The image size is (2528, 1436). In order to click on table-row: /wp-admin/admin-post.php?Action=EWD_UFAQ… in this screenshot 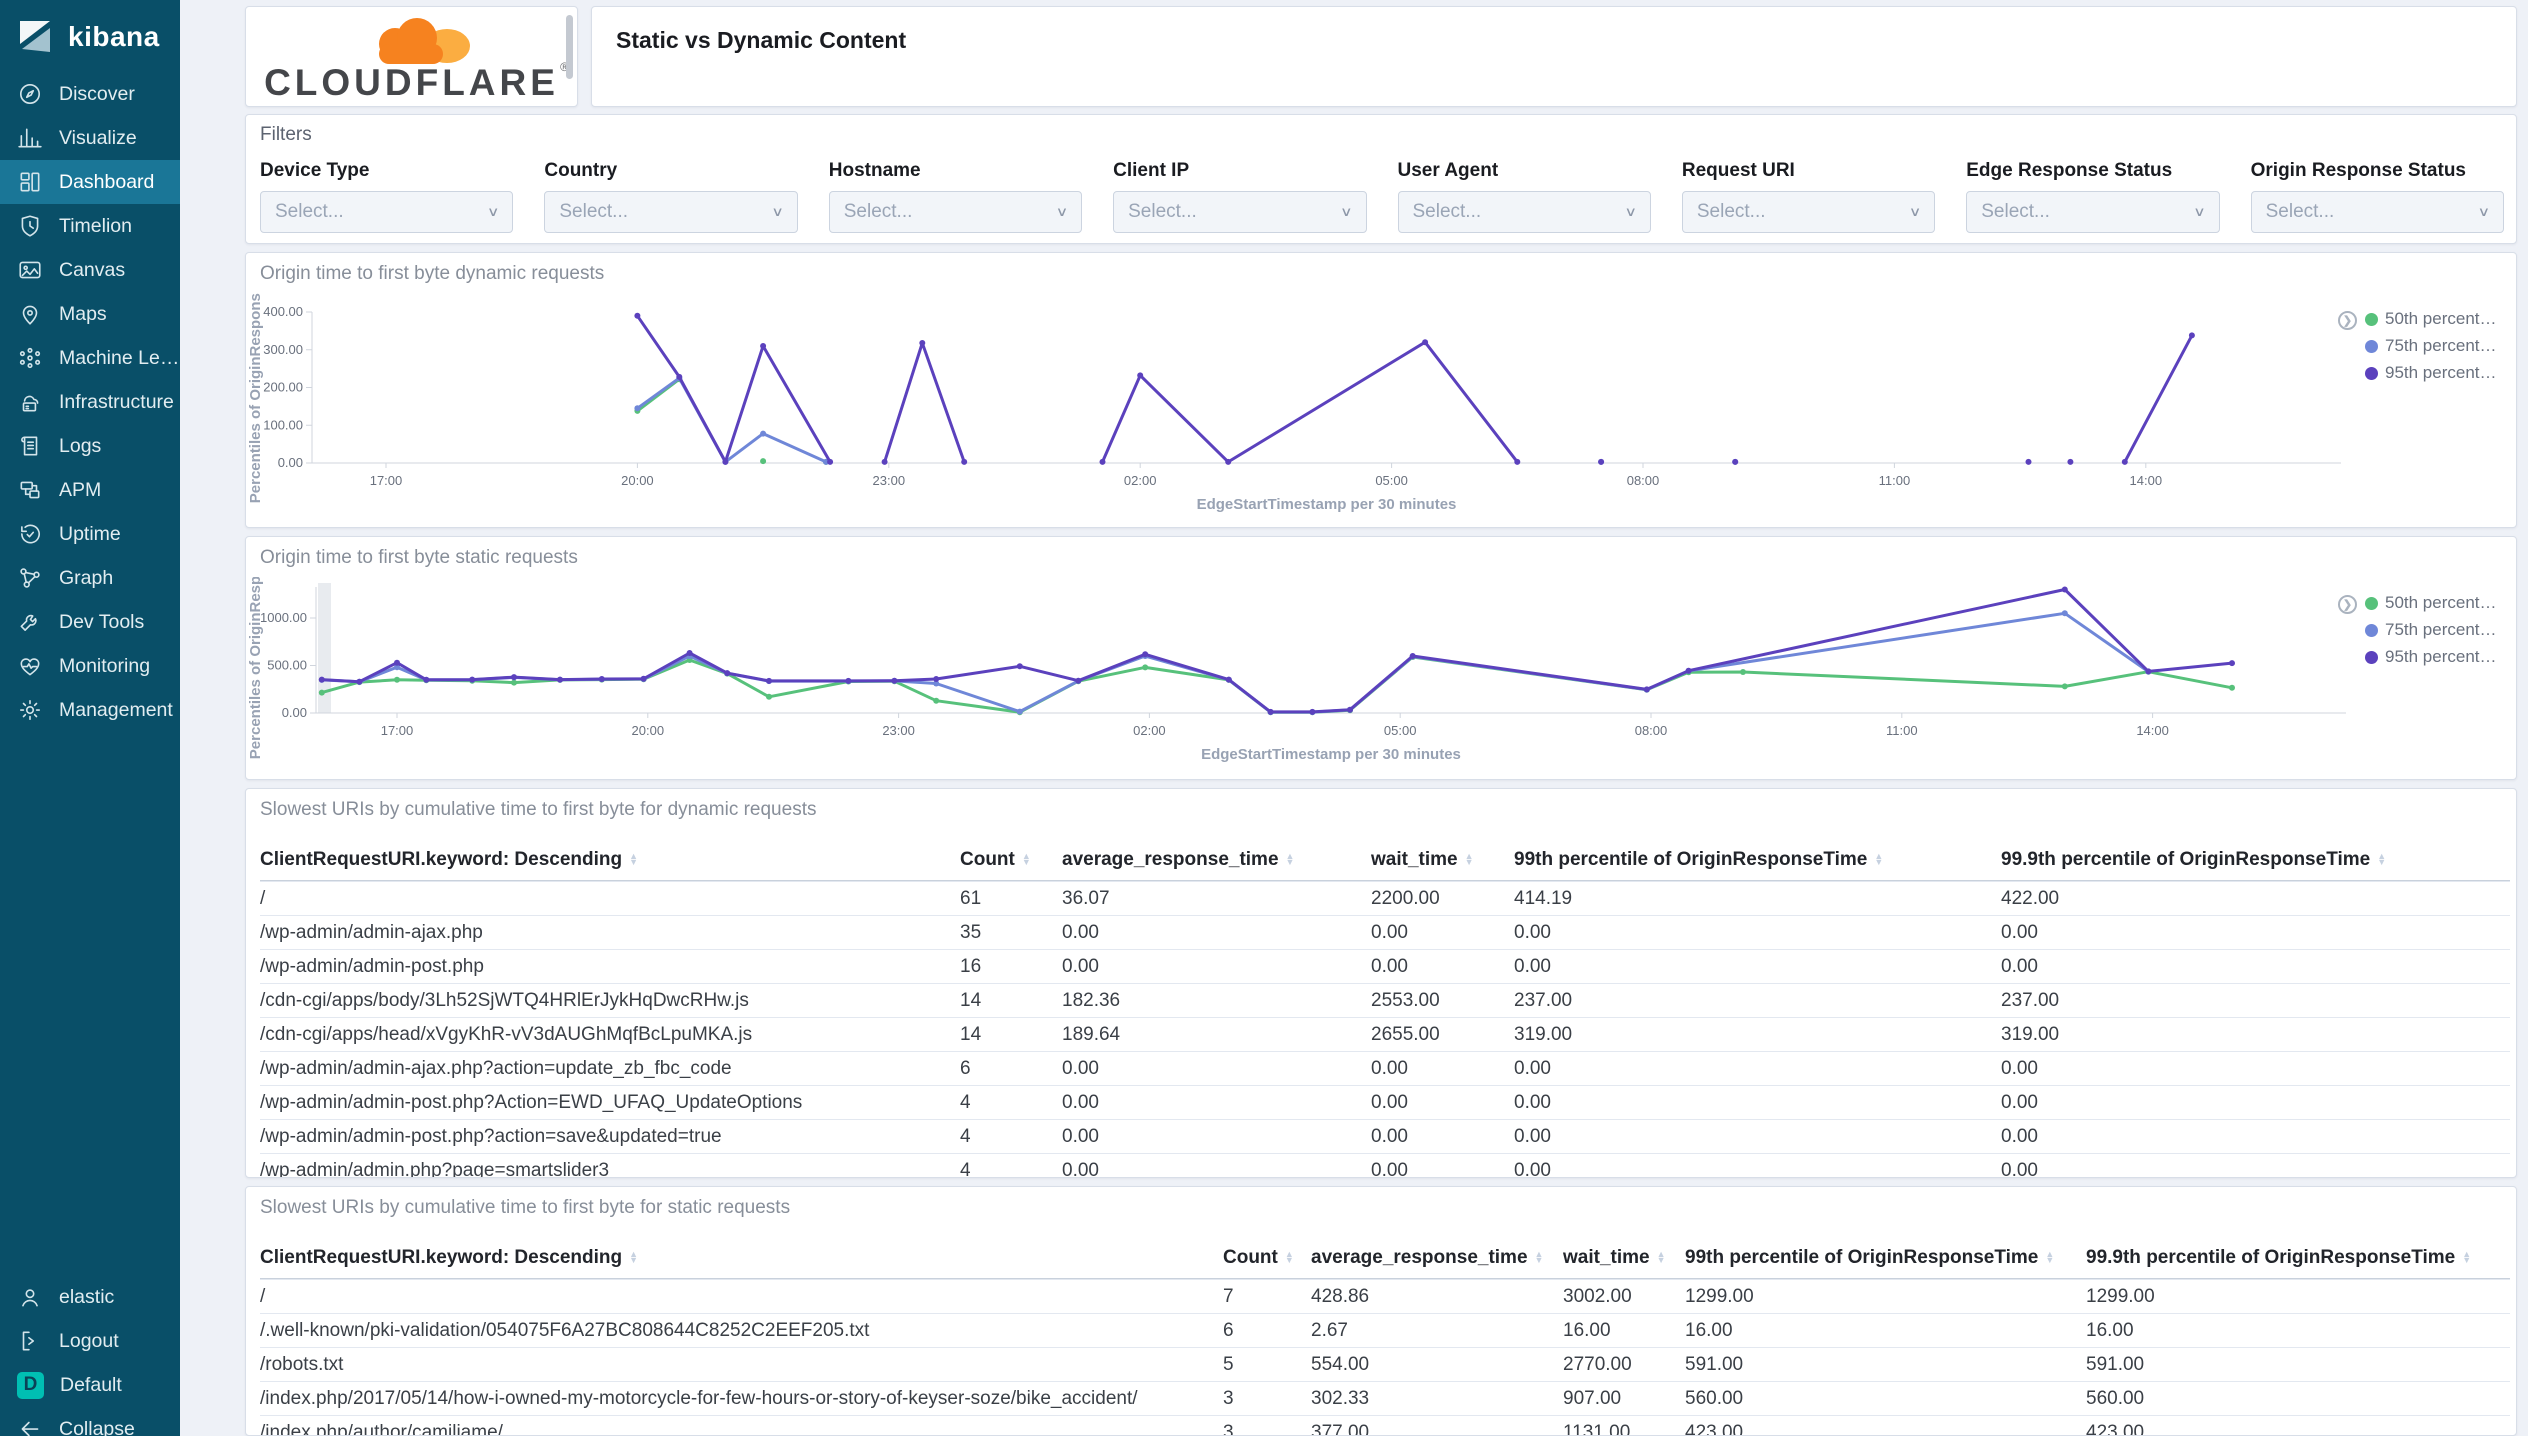, I will do `click(1385, 1102)`.